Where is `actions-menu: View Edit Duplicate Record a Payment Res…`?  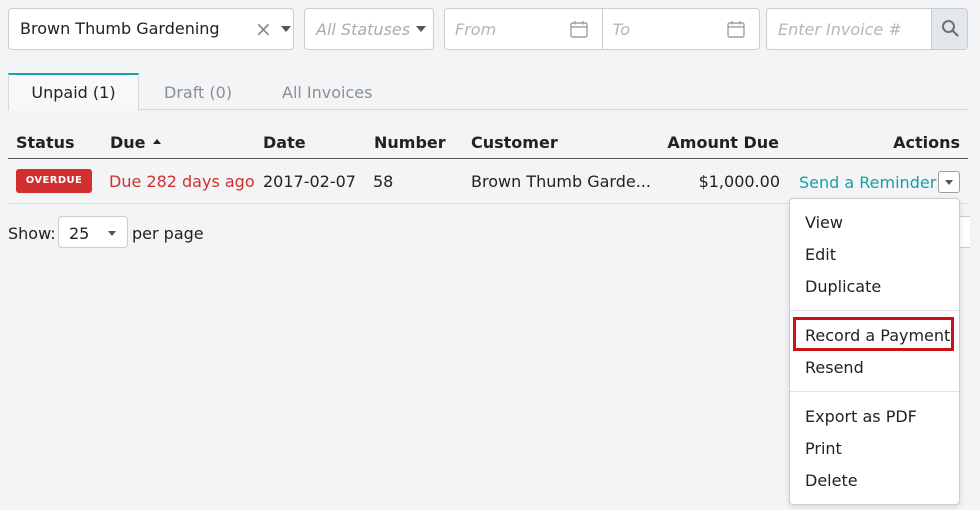
actions-menu: View Edit Duplicate Record a Payment Res… is located at coordinates (874, 351).